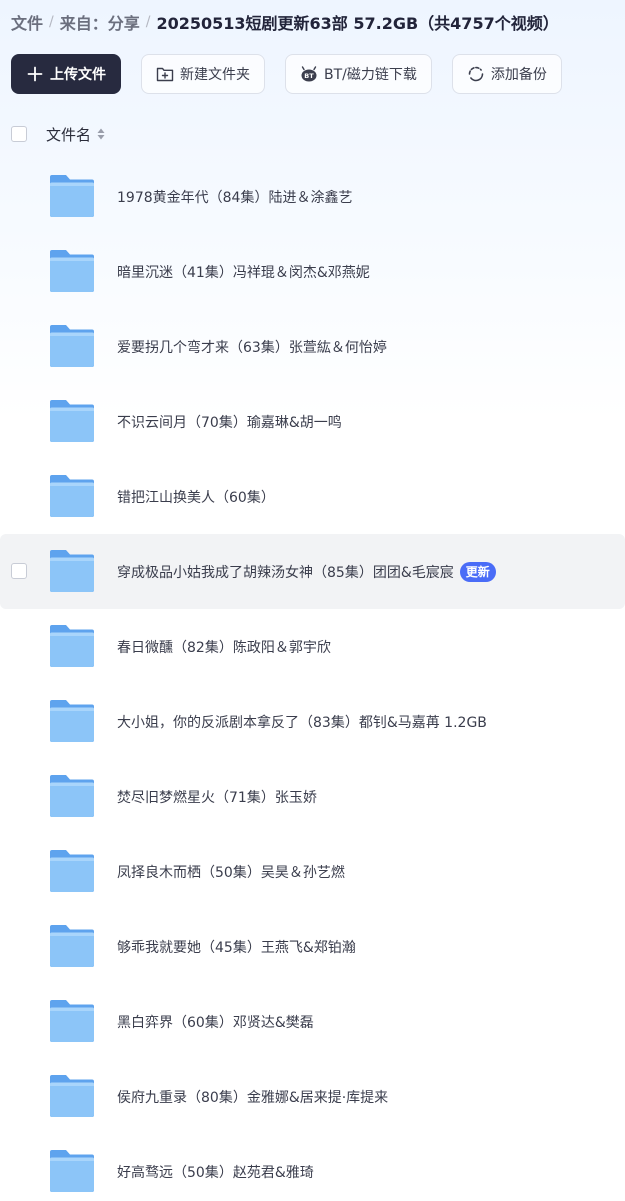  I want to click on breadcrumb-root: 文件, so click(27, 22).